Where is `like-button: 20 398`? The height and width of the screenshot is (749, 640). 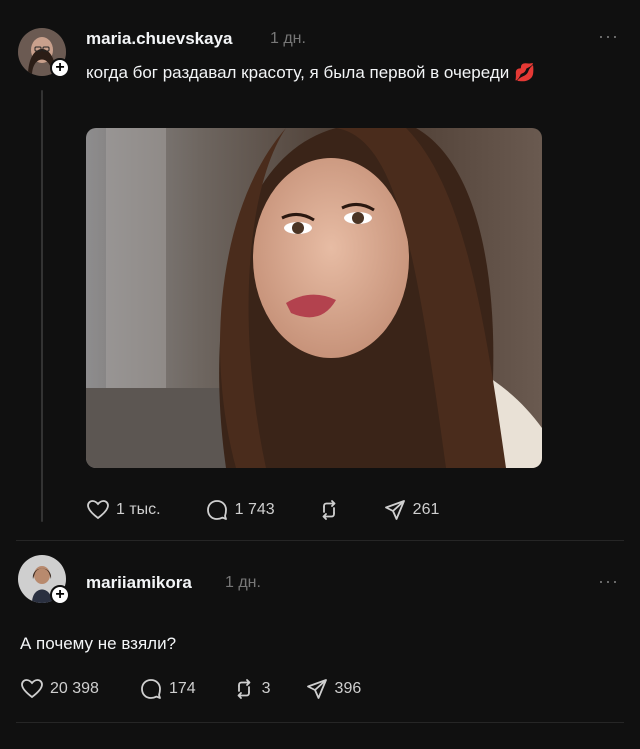 like-button: 20 398 is located at coordinates (59, 689).